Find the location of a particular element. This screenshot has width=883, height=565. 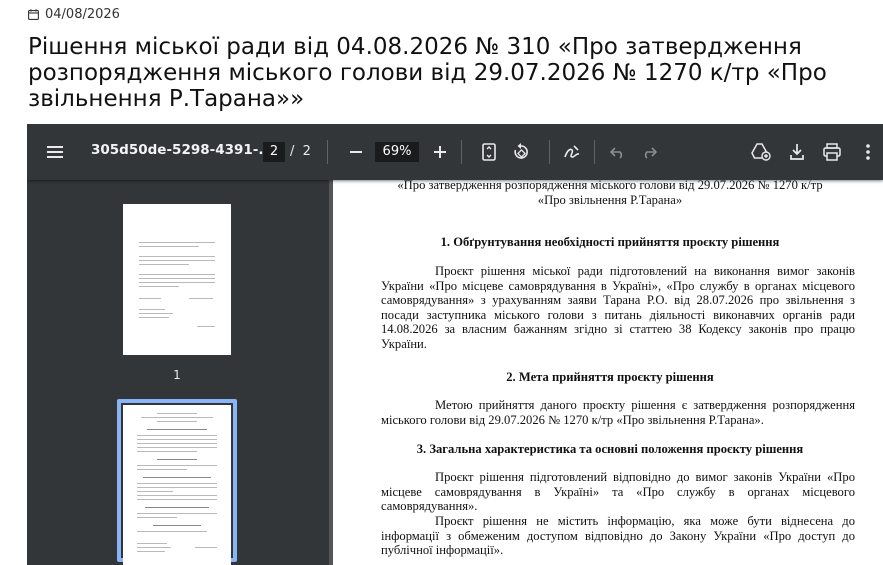

add-to-drive-icon is located at coordinates (761, 152).